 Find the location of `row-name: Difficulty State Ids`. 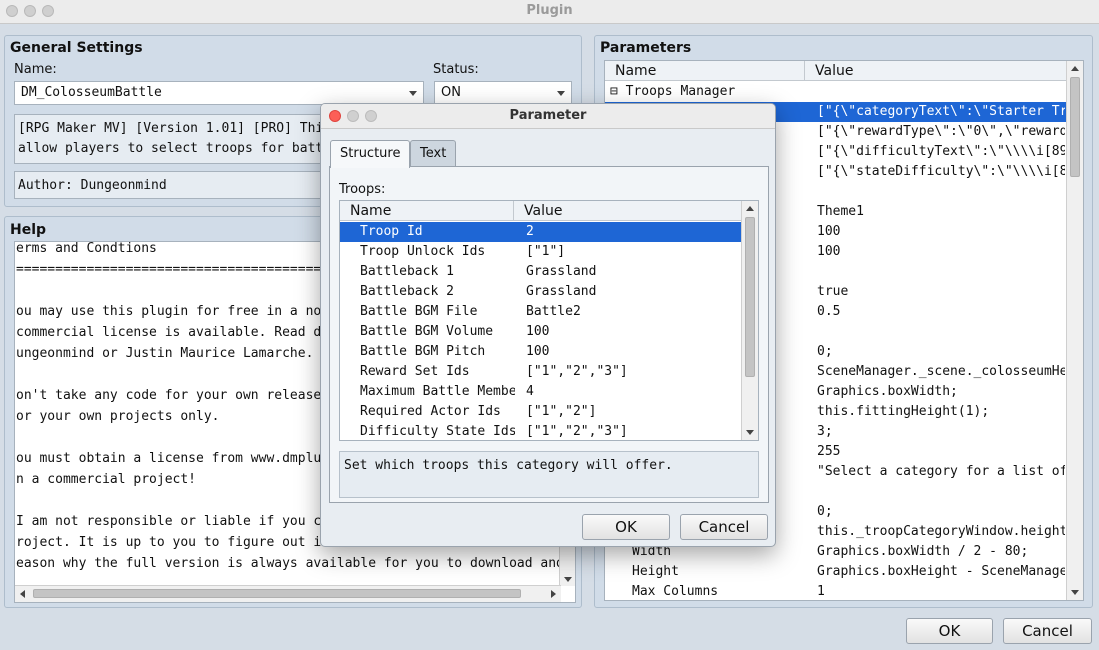

row-name: Difficulty State Ids is located at coordinates (437, 431).